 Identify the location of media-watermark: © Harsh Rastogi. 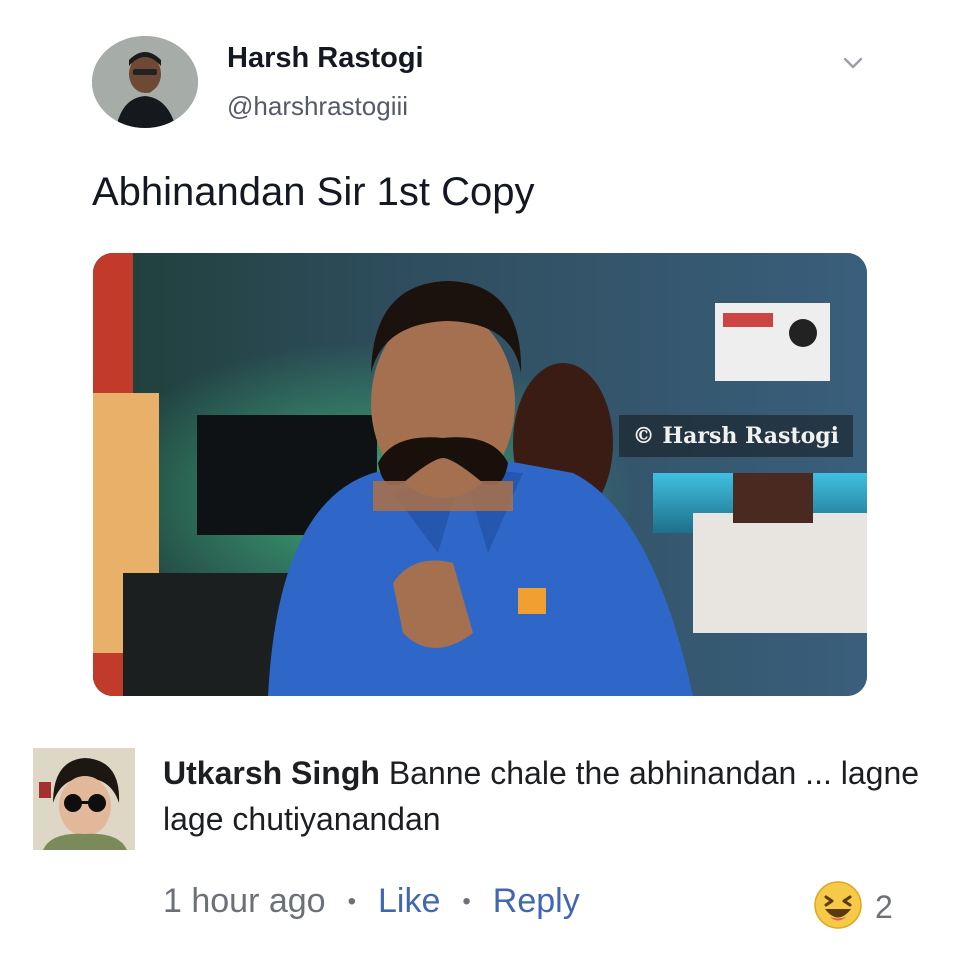
(735, 436).